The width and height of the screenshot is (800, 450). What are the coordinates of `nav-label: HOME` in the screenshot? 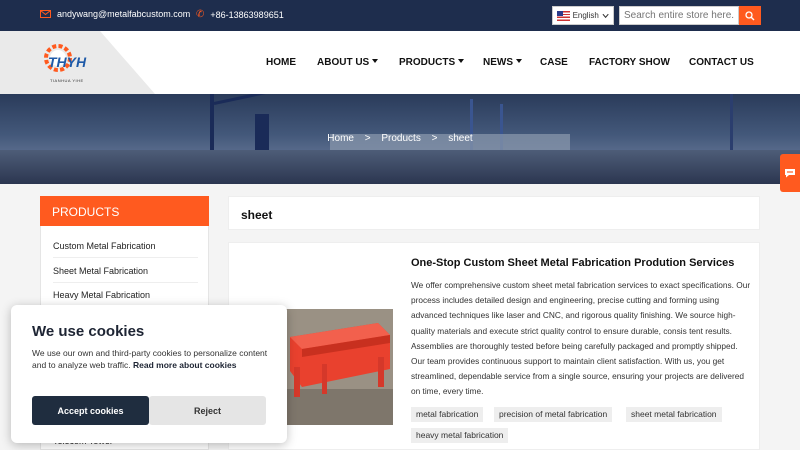 It's located at (281, 62).